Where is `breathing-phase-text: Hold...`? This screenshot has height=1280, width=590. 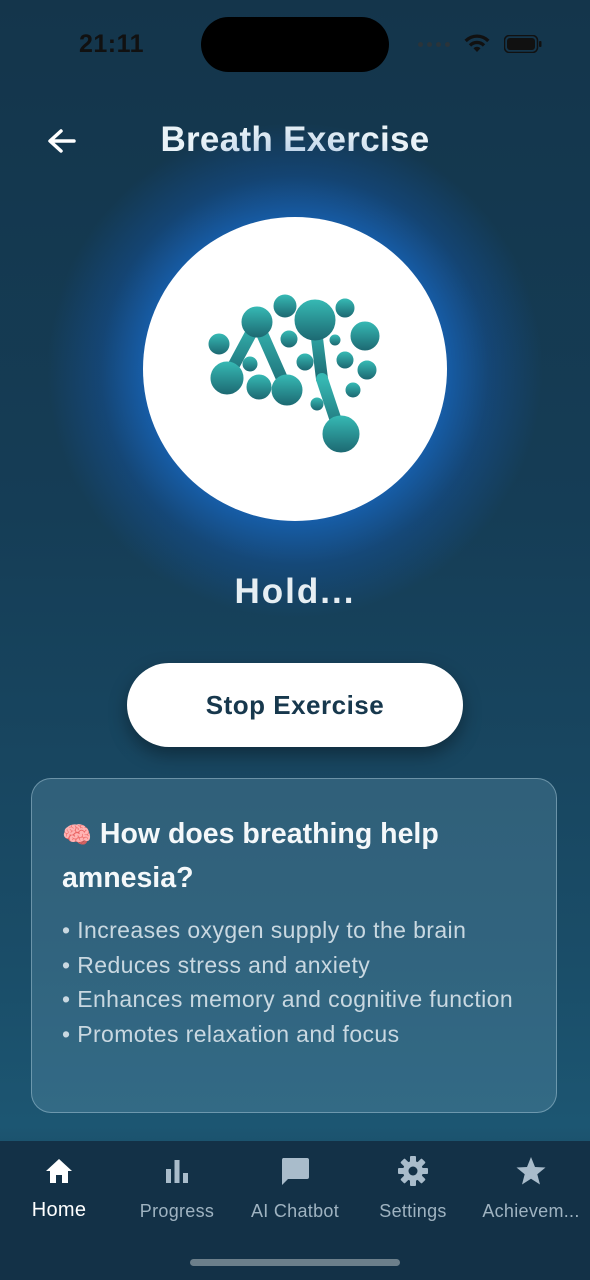
breathing-phase-text: Hold... is located at coordinates (295, 591).